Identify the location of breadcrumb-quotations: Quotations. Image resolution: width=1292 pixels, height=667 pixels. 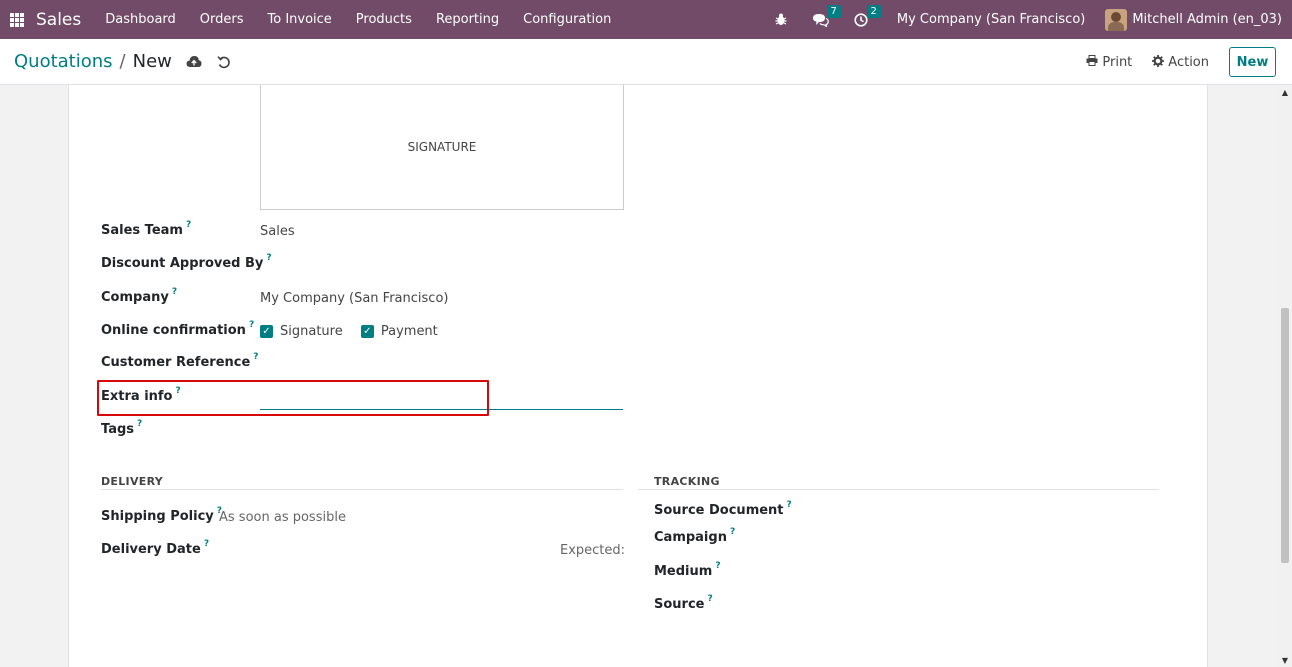
(63, 61).